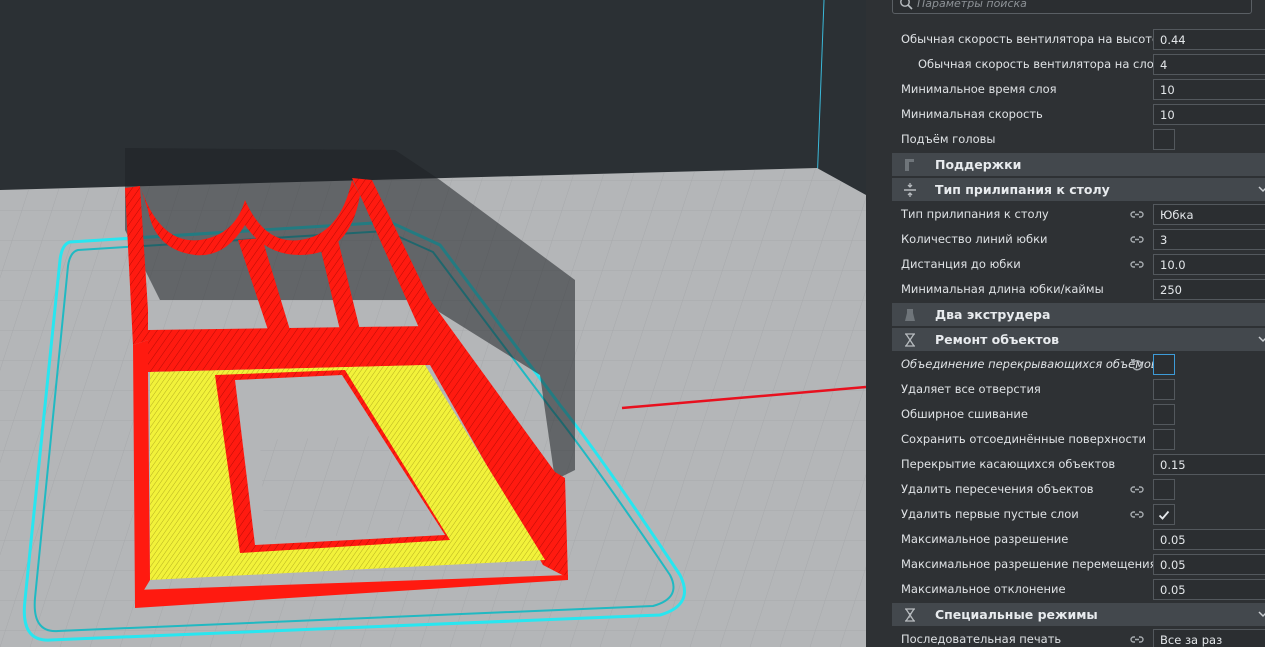 This screenshot has height=647, width=1265. I want to click on setting-label: Обширное сшивание, so click(964, 414).